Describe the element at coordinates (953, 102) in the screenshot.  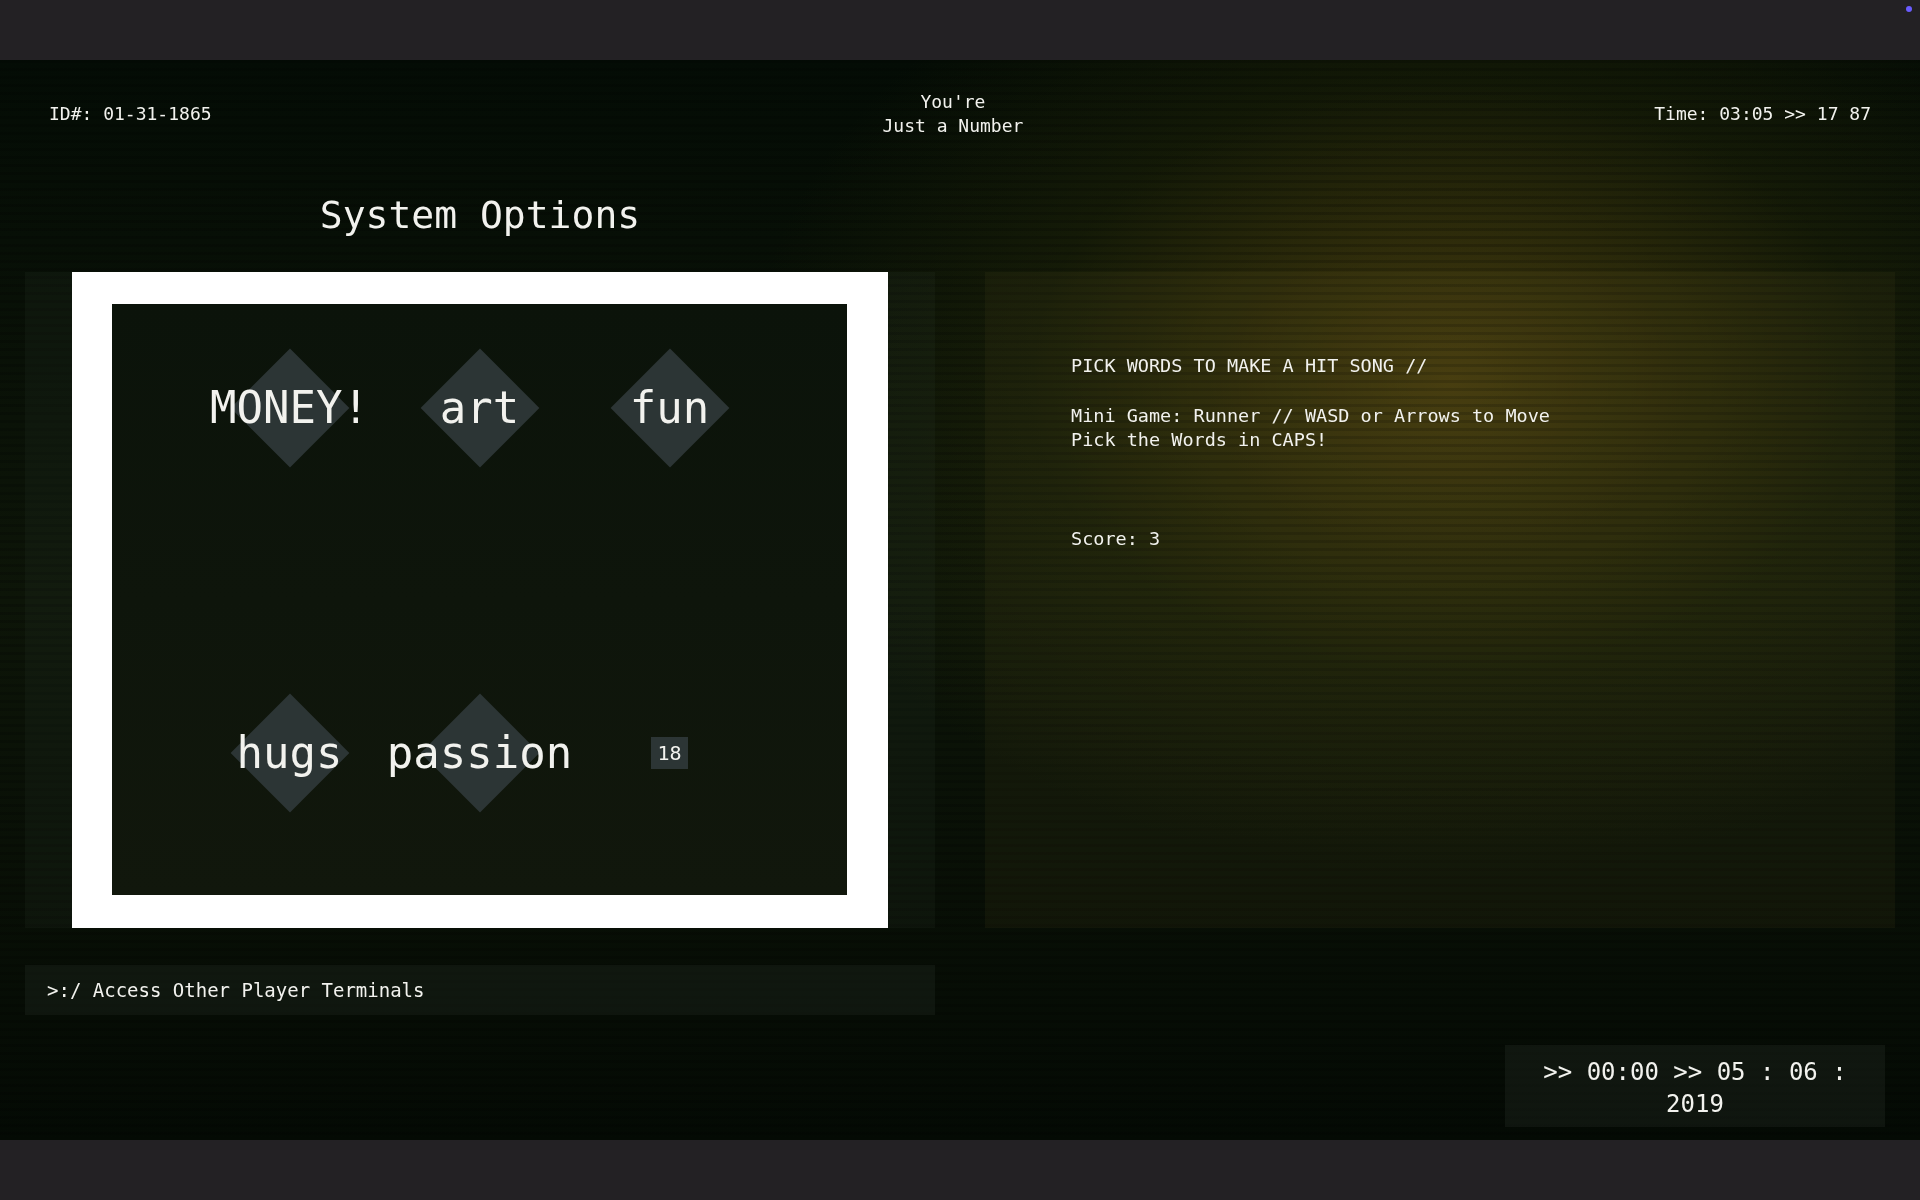
I see `game-title: You're` at that location.